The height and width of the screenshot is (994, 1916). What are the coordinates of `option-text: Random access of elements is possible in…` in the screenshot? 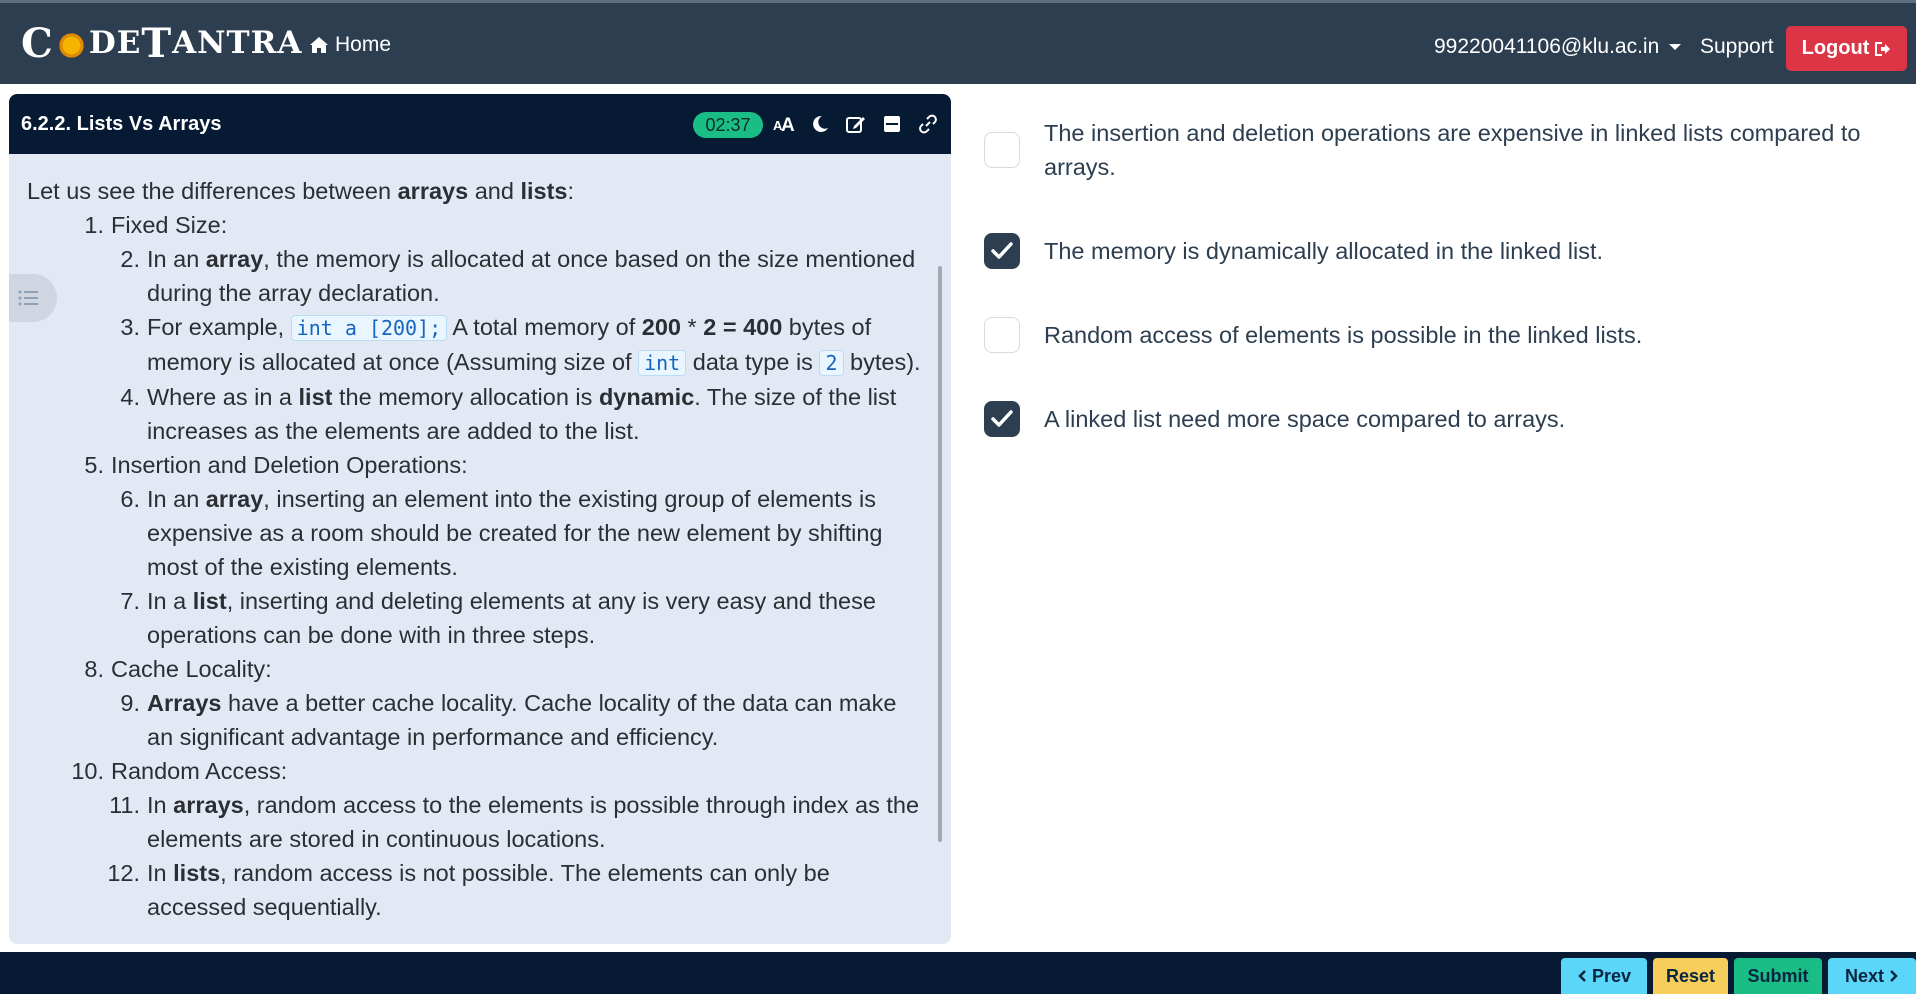 It's located at (1343, 335).